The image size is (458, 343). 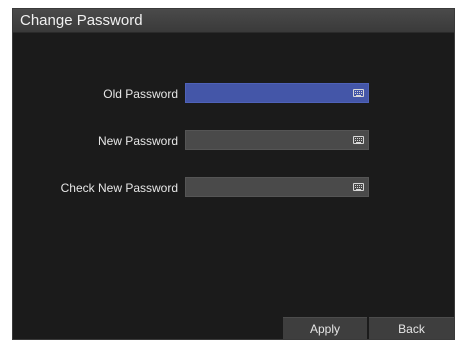 What do you see at coordinates (266, 140) in the screenshot?
I see `new-password-input` at bounding box center [266, 140].